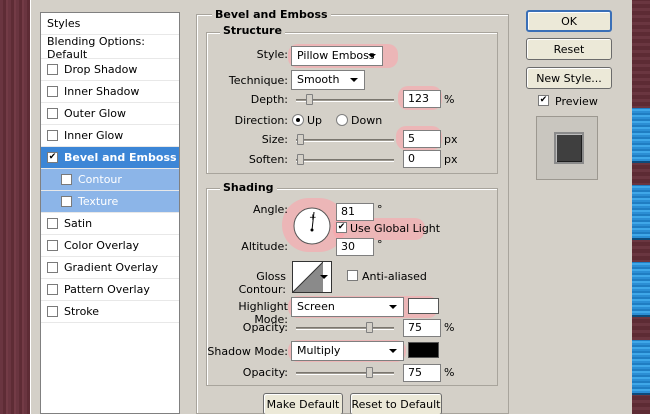 This screenshot has height=414, width=650. Describe the element at coordinates (451, 139) in the screenshot. I see `size-unit: px` at that location.